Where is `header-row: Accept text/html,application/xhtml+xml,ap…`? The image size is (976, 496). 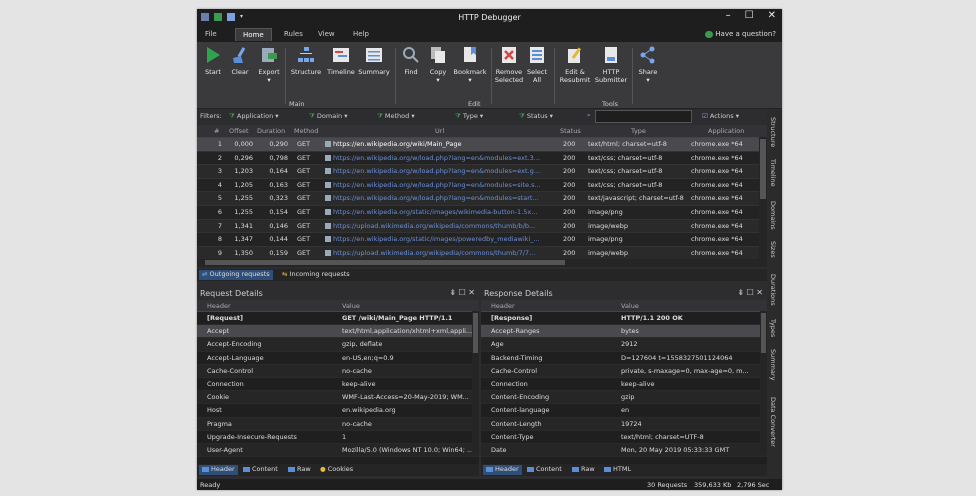 header-row: Accept text/html,application/xhtml+xml,ap… is located at coordinates (338, 332).